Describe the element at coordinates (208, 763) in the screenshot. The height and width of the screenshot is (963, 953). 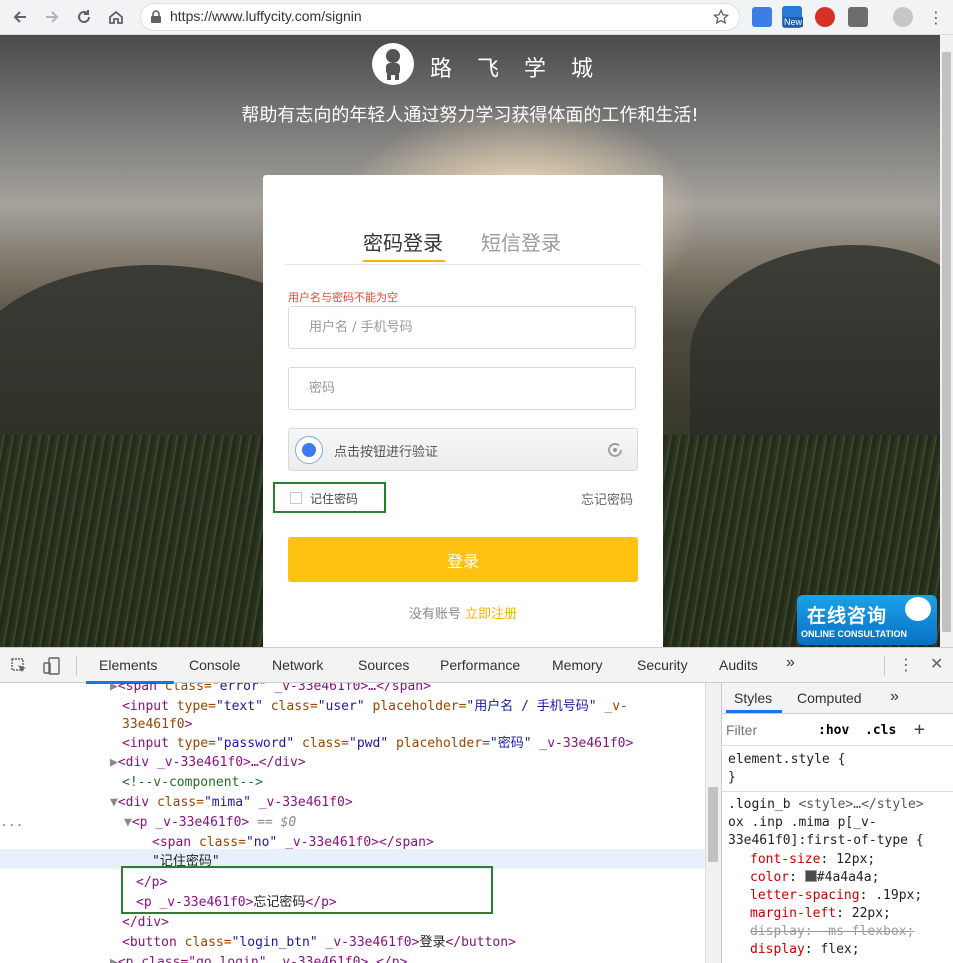
I see `dom-line: ▶<div _v-33e461f0>…</div>` at that location.